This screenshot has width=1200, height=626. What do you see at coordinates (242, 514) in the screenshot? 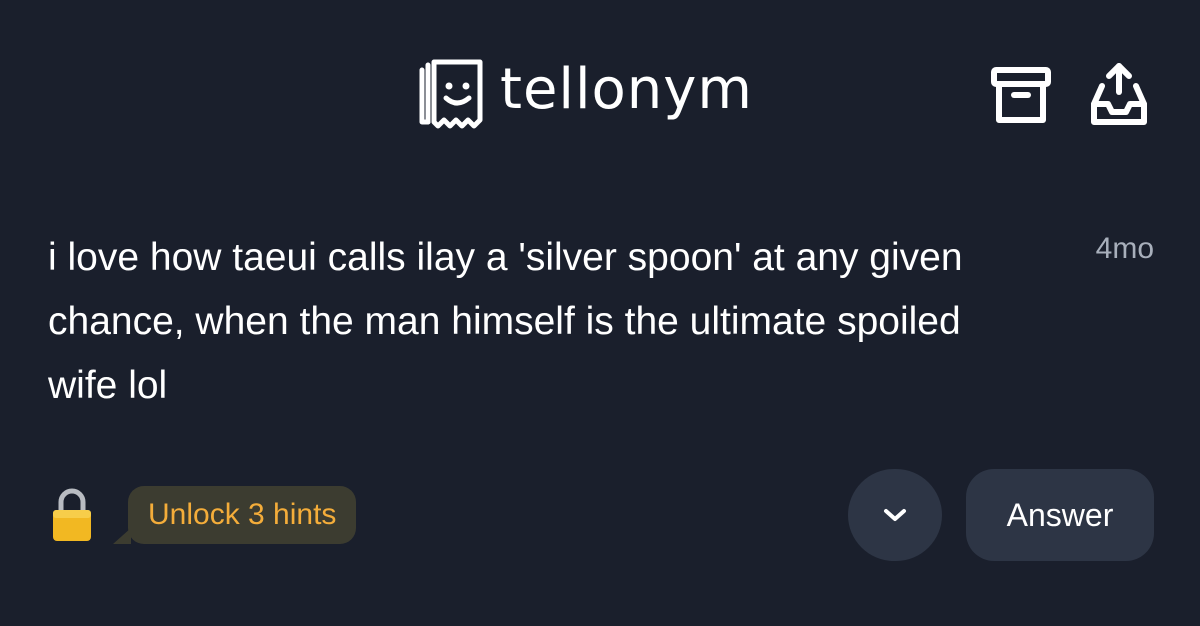
I see `unlock-hints-label: Unlock 3 hints` at bounding box center [242, 514].